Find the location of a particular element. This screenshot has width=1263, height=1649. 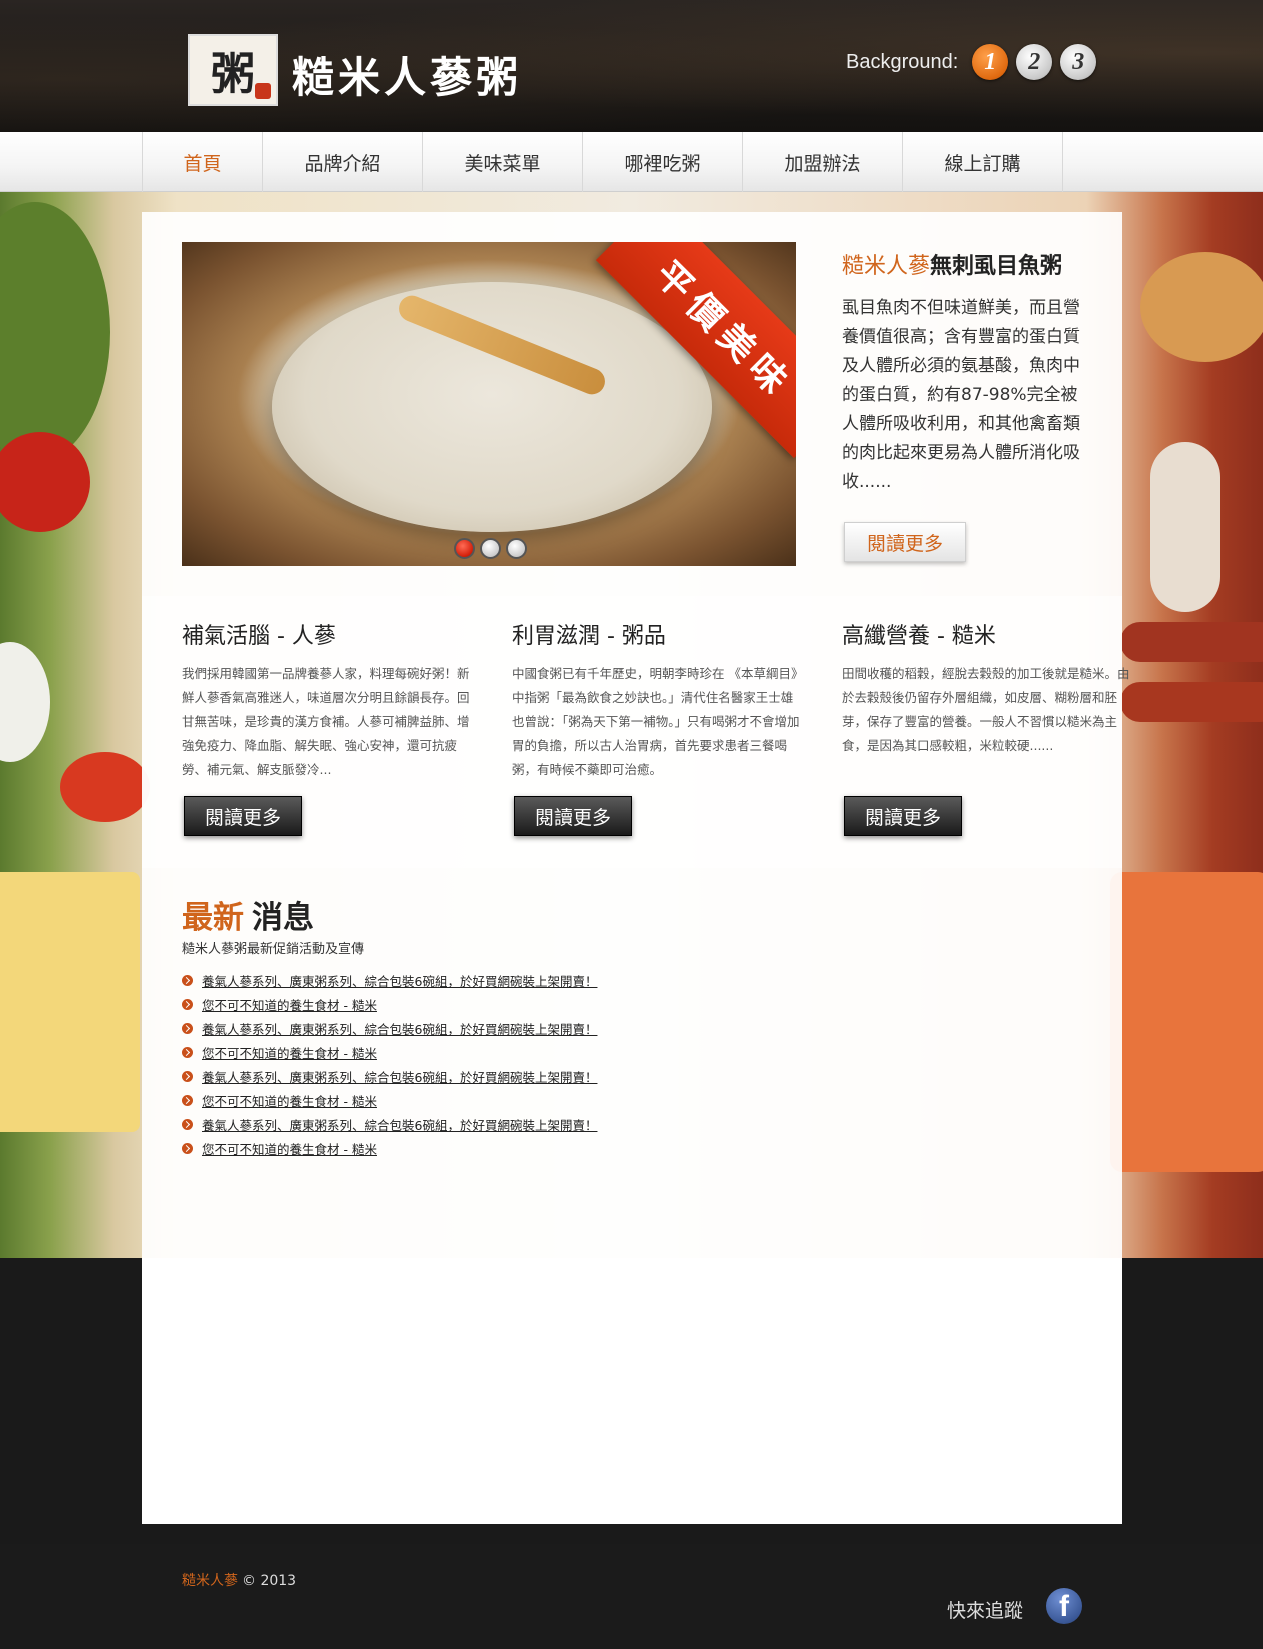

nav-item-franchise: 加盟辦法 is located at coordinates (823, 162).